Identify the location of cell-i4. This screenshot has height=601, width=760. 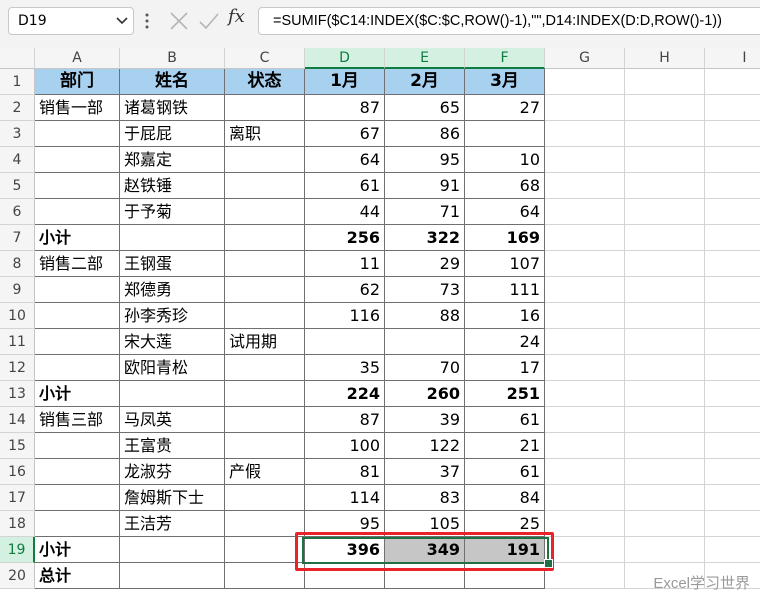
(732, 160).